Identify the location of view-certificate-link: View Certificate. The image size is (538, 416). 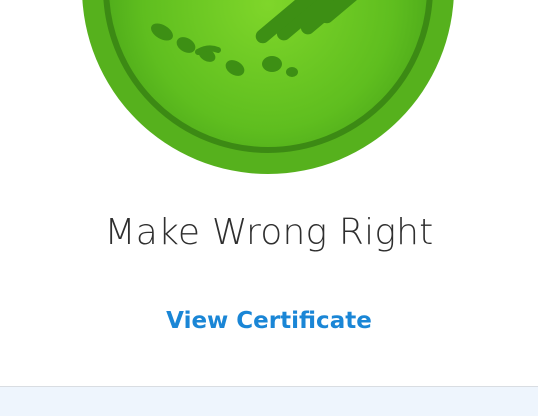
(269, 321).